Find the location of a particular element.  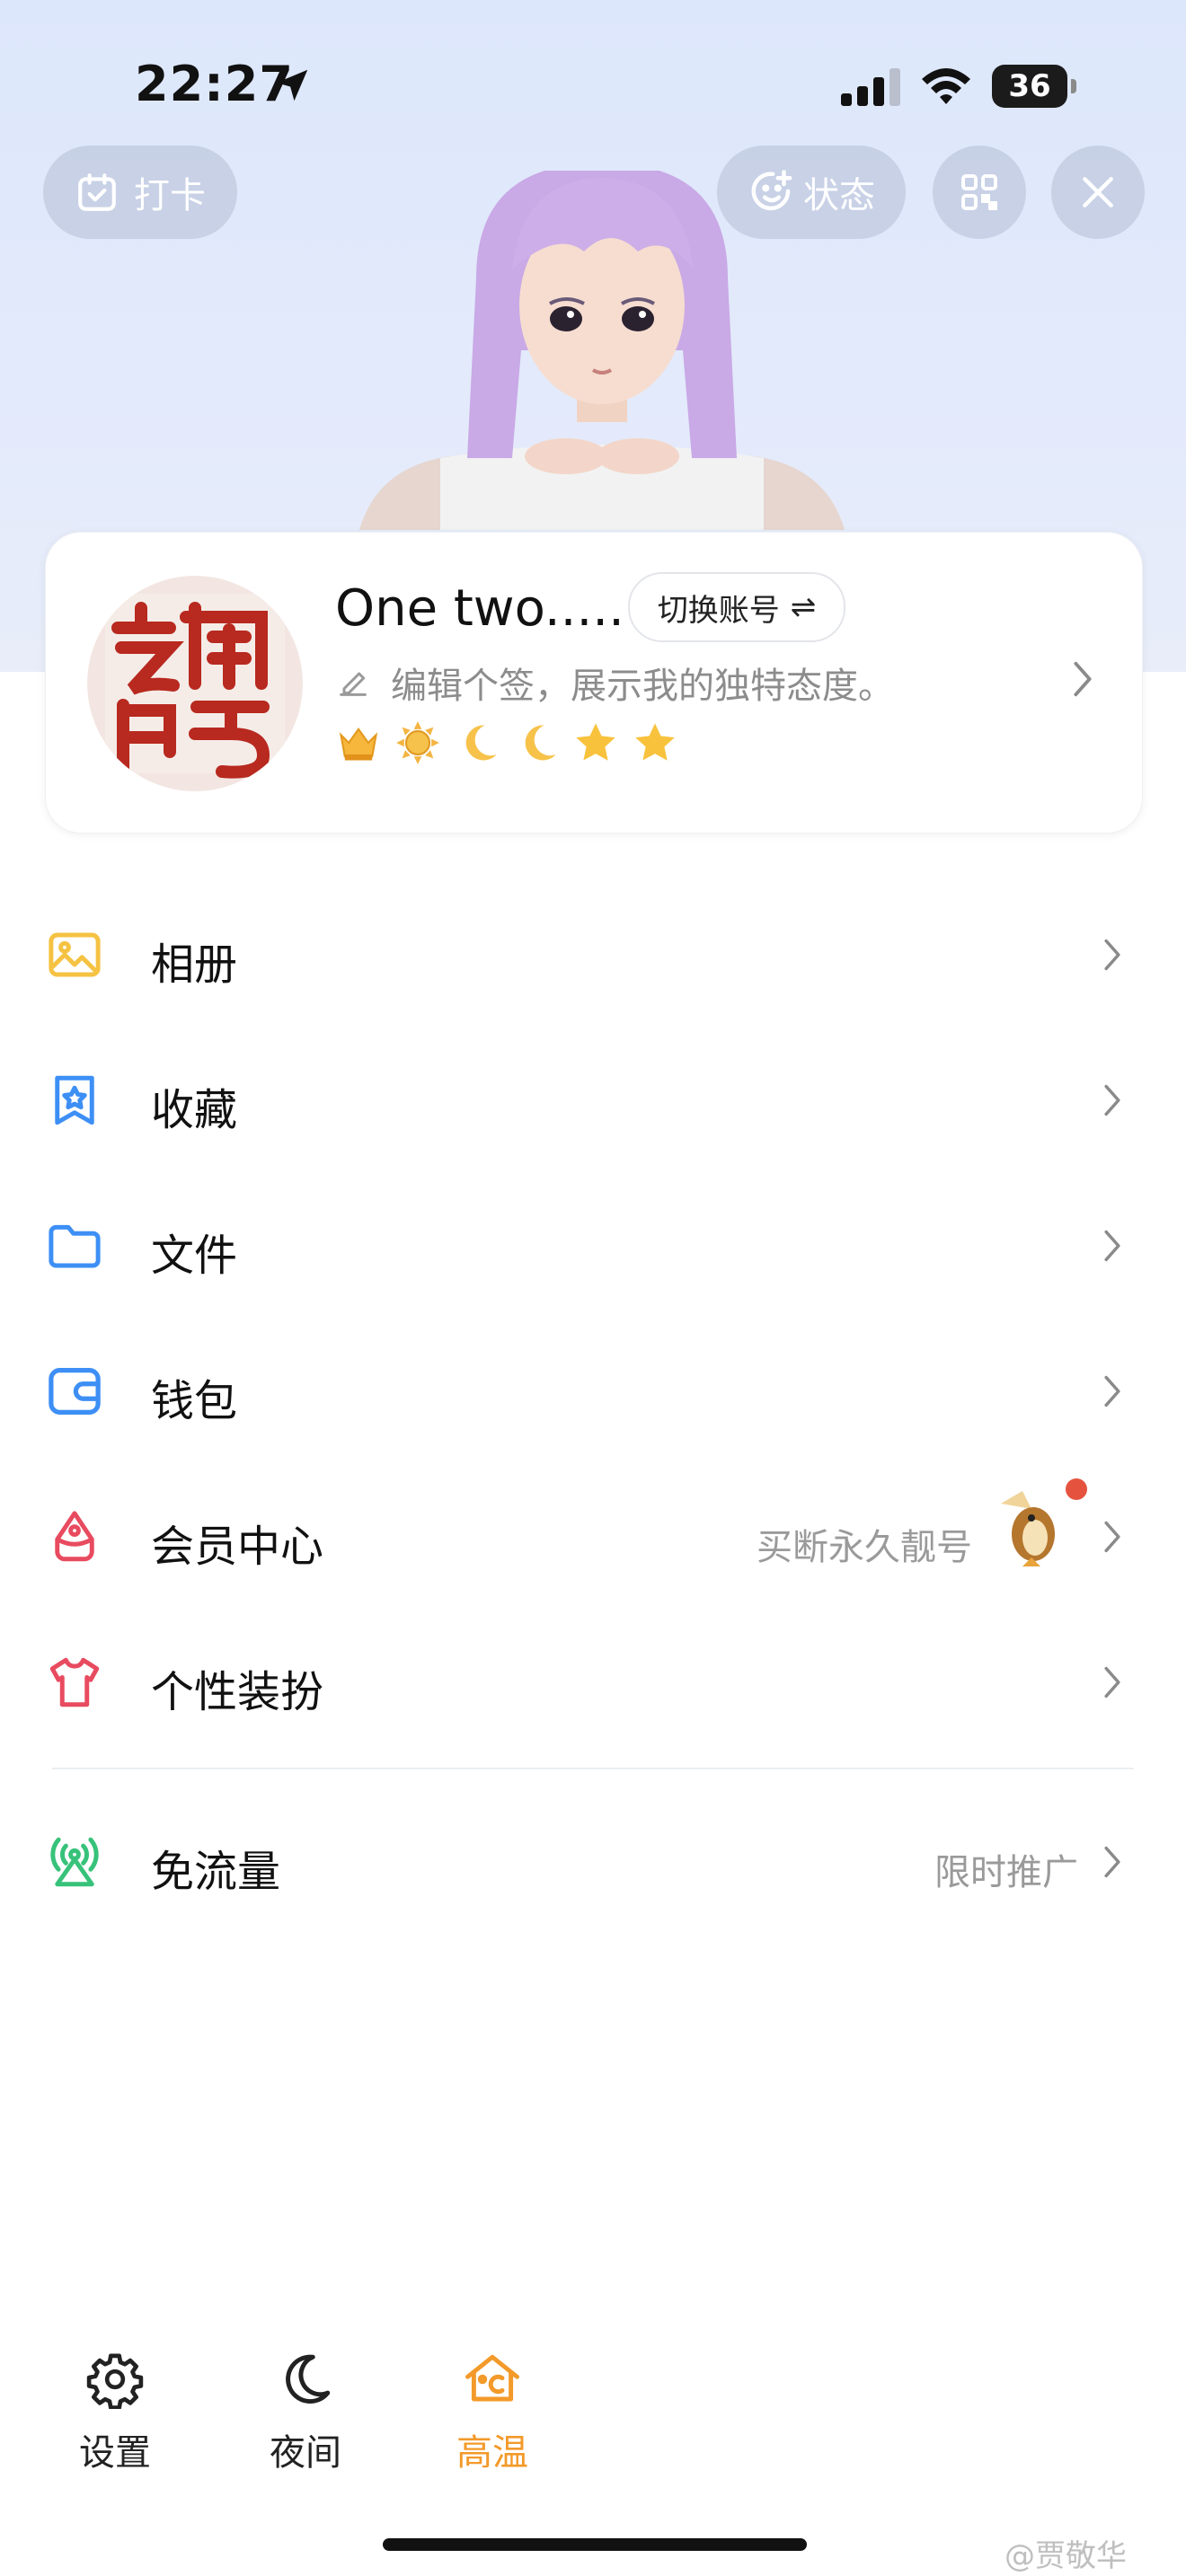

high-temp-button: 高温 is located at coordinates (492, 2412).